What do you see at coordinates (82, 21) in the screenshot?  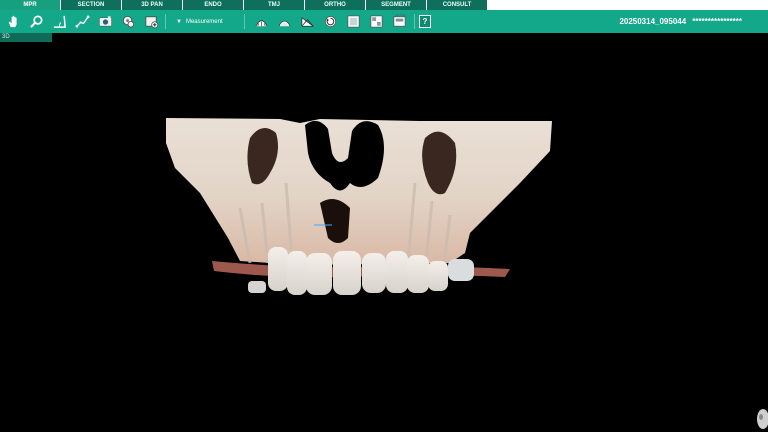 I see `line-measure-icon` at bounding box center [82, 21].